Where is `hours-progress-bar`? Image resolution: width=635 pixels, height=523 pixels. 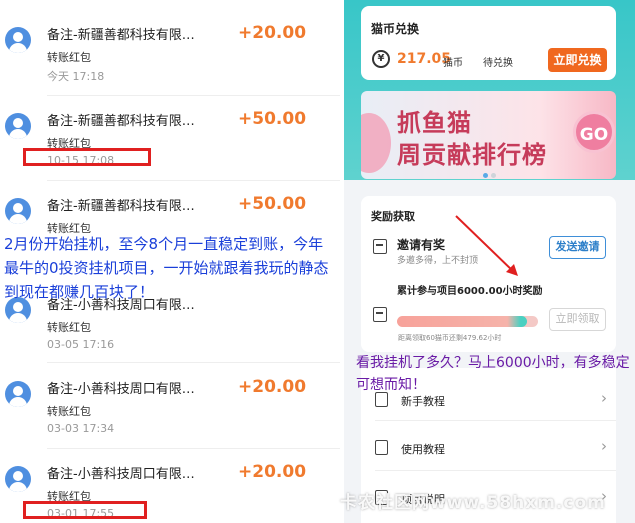 hours-progress-bar is located at coordinates (467, 321).